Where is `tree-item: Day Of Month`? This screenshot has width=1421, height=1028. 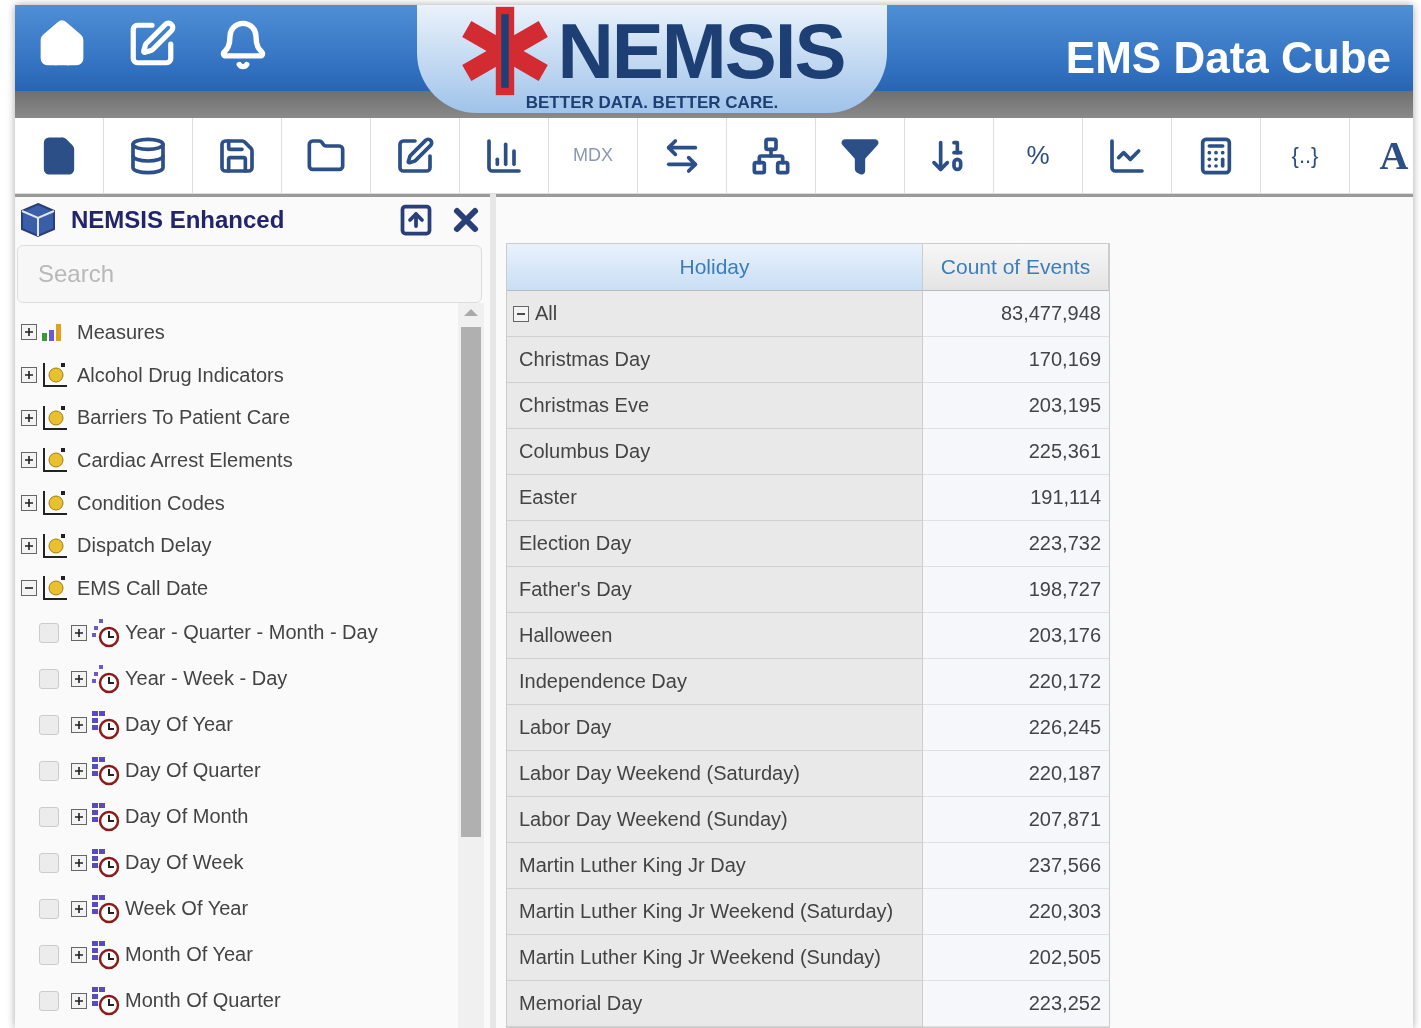
tree-item: Day Of Month is located at coordinates (187, 817).